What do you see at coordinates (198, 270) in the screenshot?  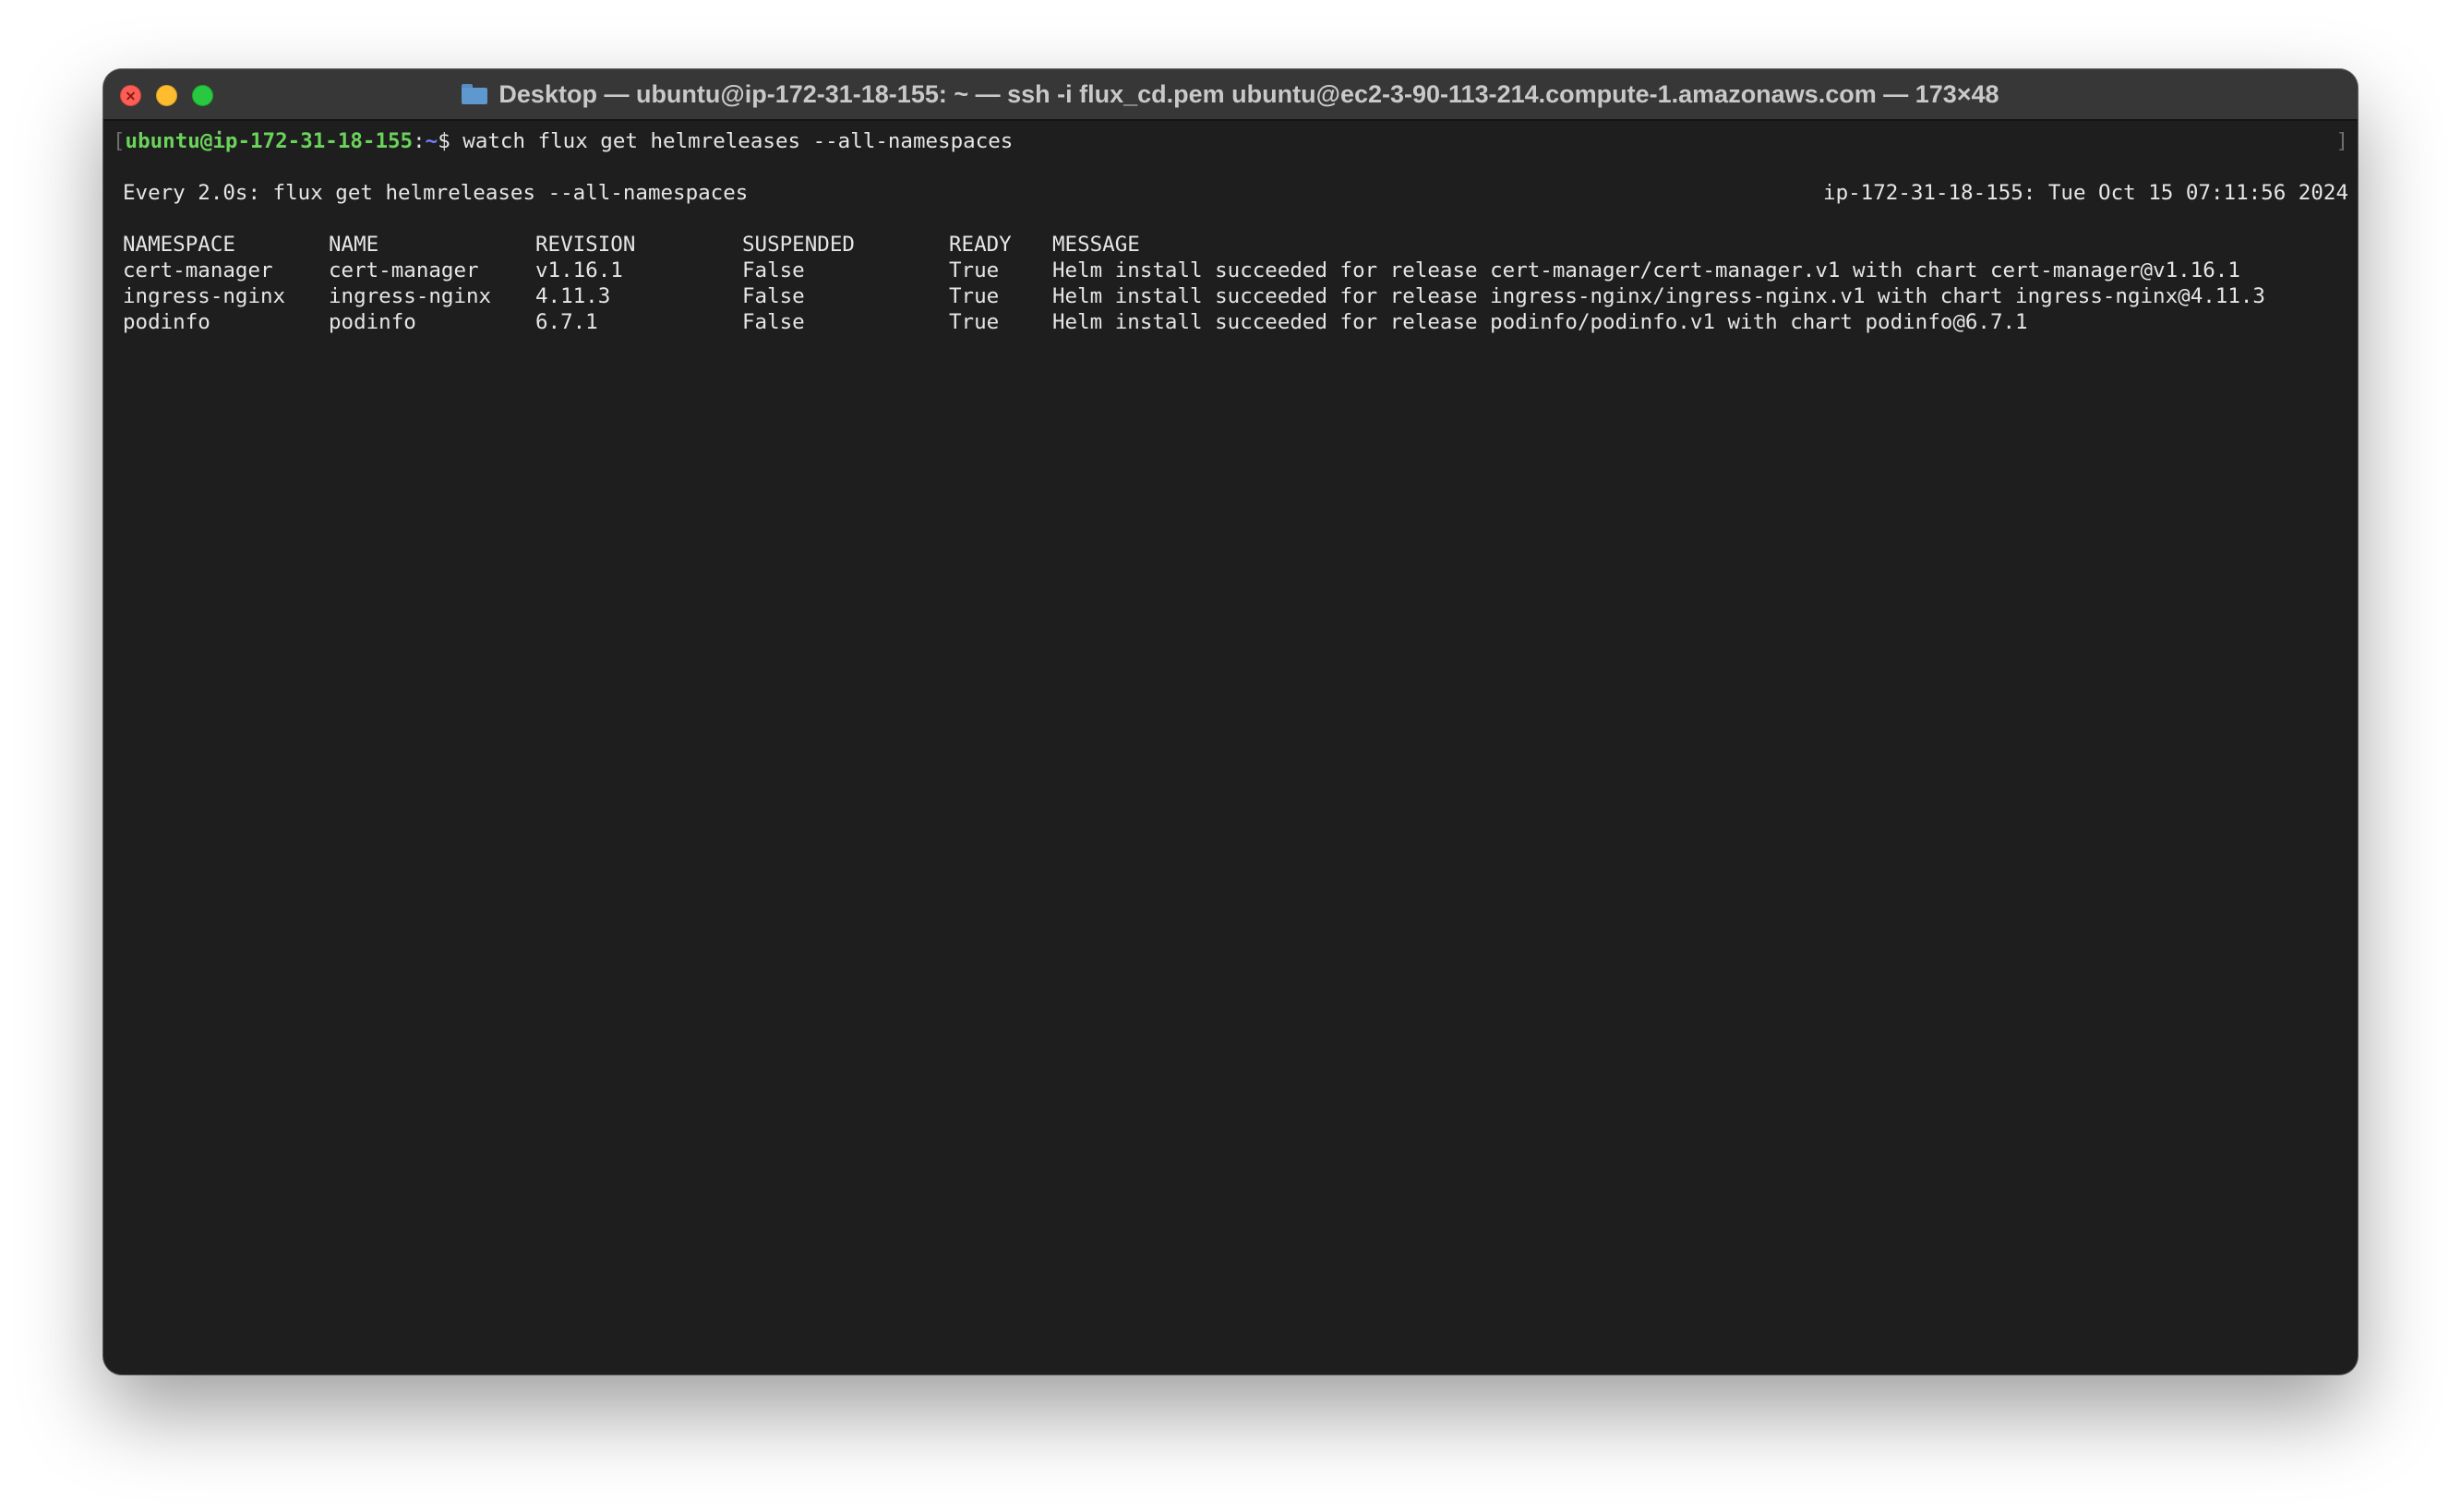 I see `cell-namespace: cert-manager` at bounding box center [198, 270].